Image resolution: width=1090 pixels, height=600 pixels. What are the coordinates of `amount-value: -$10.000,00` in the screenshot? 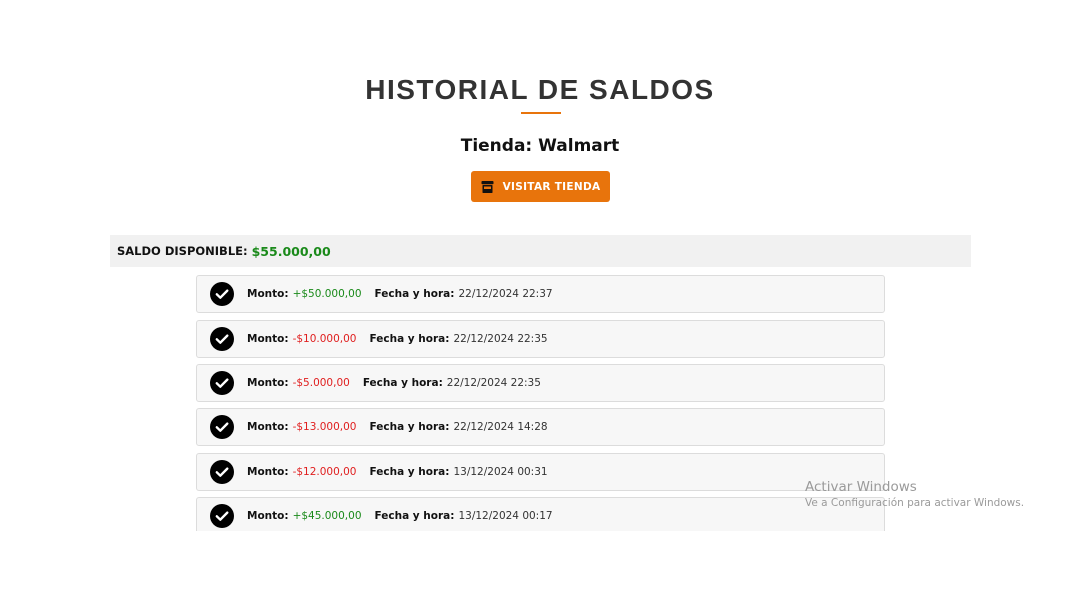 It's located at (324, 339).